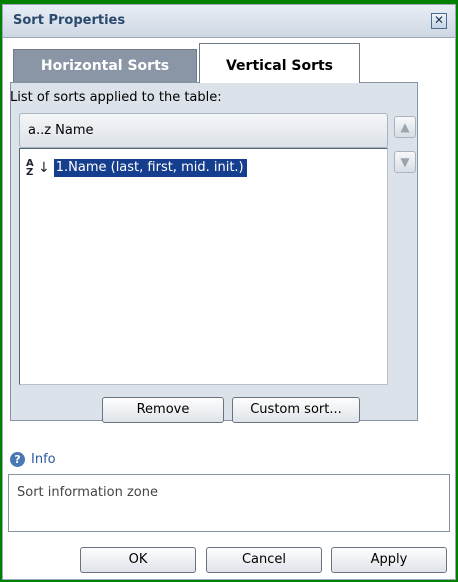 The image size is (458, 582). I want to click on cancel-button: Cancel, so click(264, 560).